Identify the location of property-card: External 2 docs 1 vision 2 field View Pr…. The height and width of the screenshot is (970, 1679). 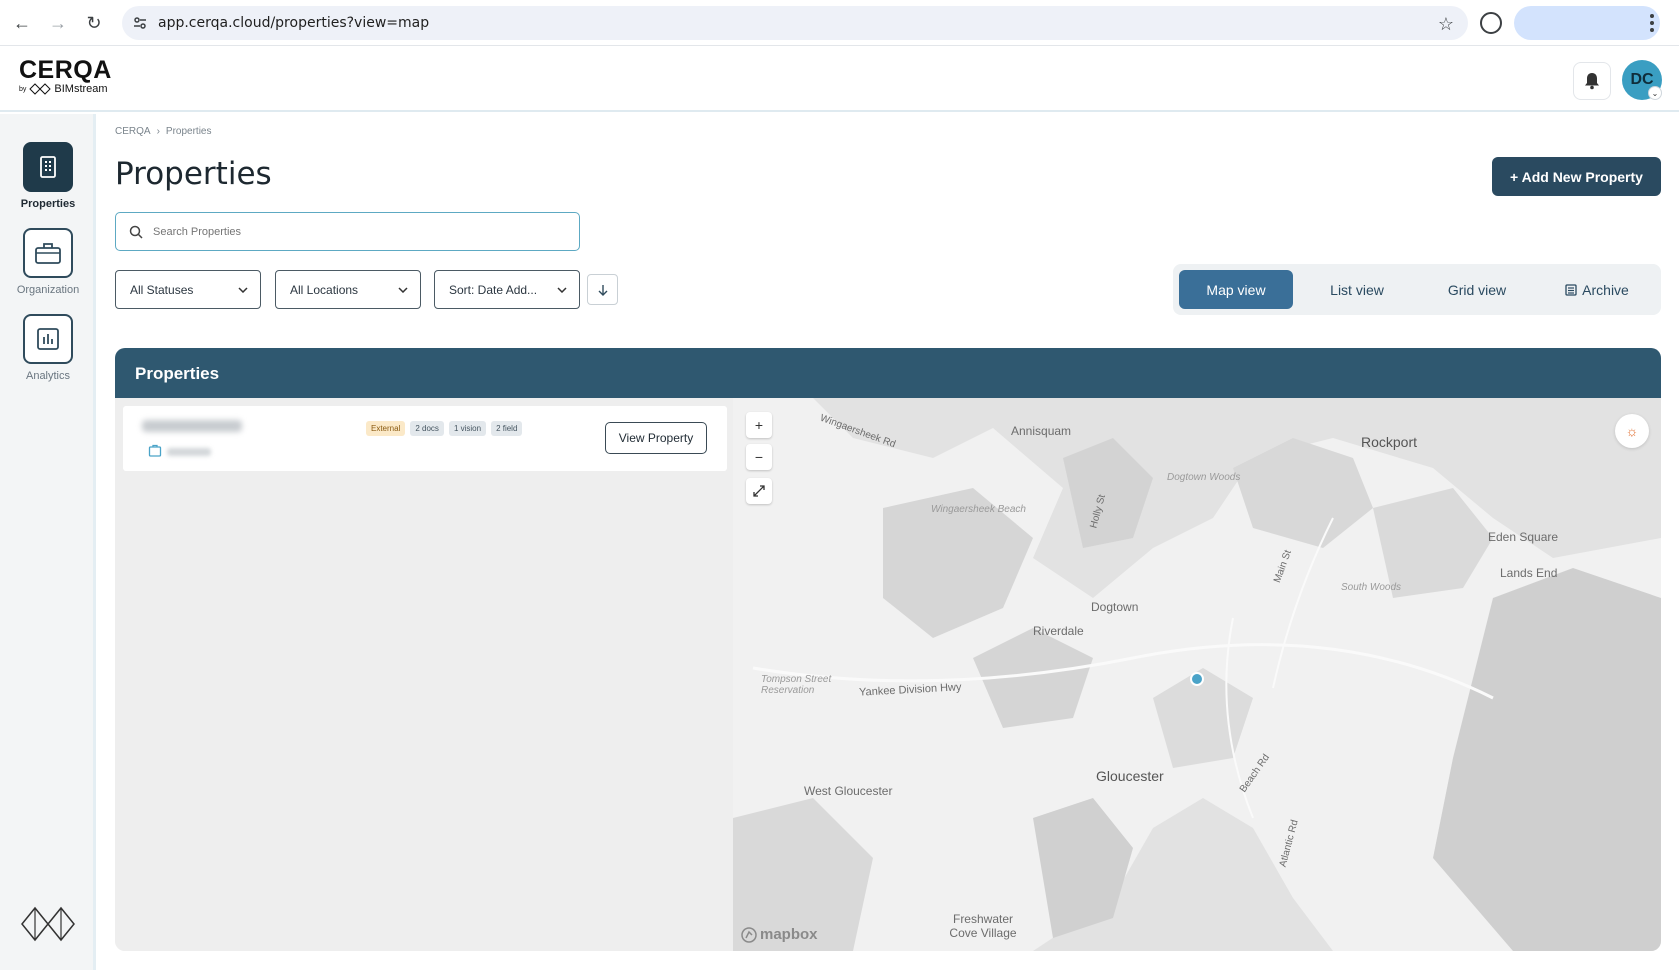
(425, 438).